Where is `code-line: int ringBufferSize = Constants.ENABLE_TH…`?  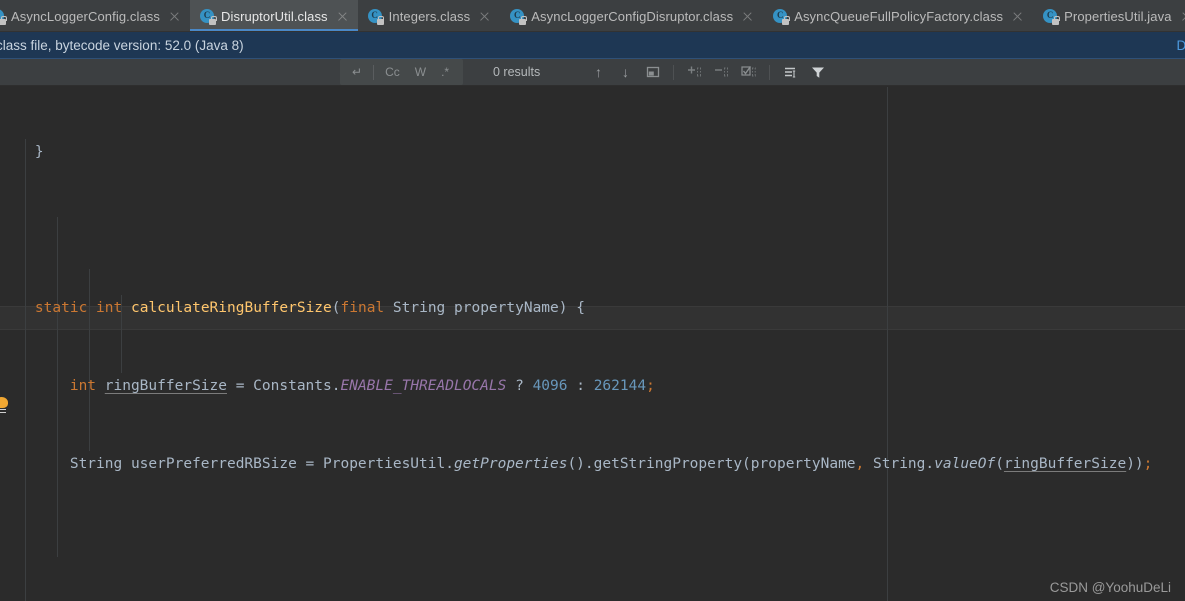
code-line: int ringBufferSize = Constants.ENABLE_TH… is located at coordinates (327, 386).